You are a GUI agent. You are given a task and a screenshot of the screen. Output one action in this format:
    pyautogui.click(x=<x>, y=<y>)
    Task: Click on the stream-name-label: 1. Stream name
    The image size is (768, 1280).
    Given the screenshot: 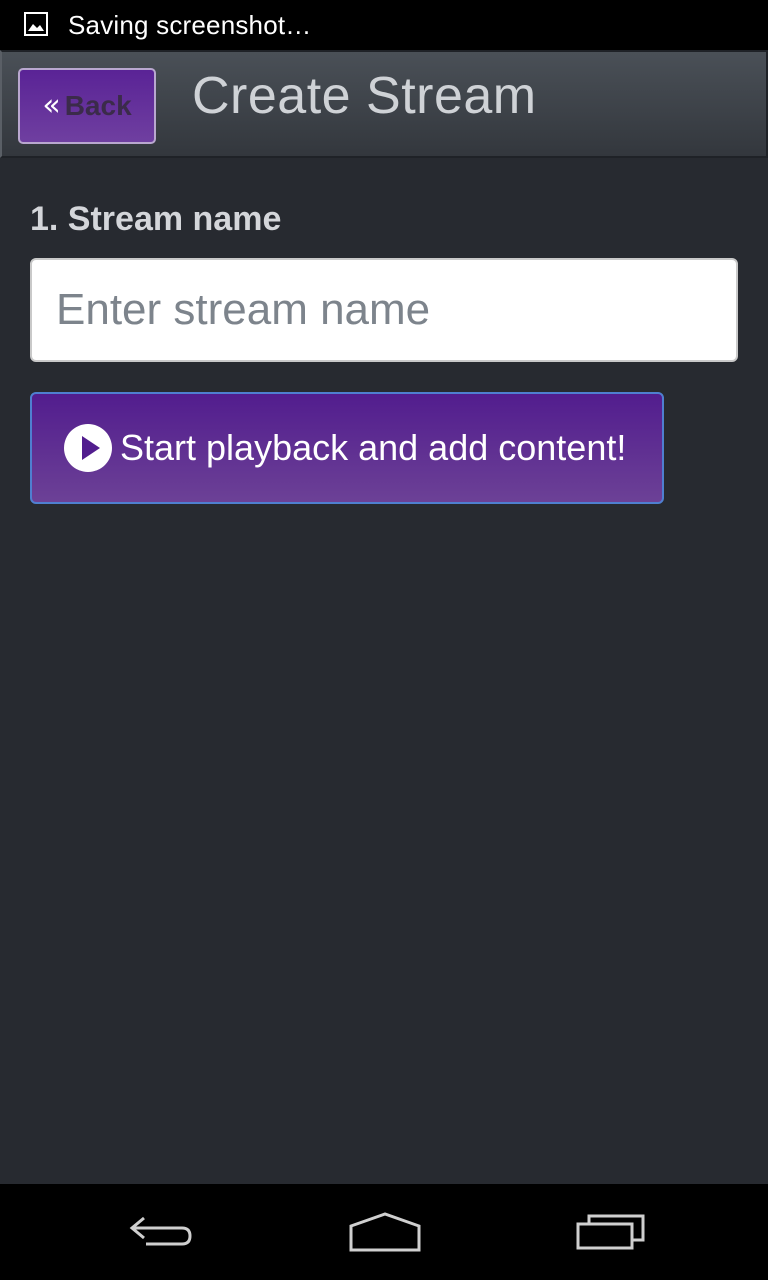 What is the action you would take?
    pyautogui.click(x=156, y=219)
    